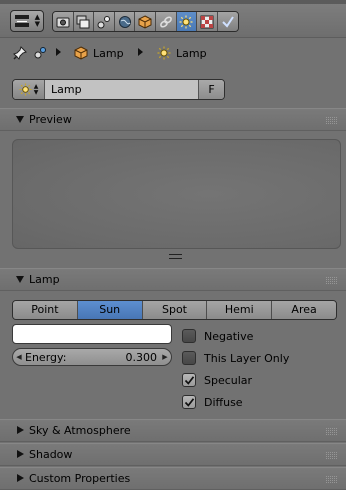  I want to click on preview-resize-handle, so click(175, 256).